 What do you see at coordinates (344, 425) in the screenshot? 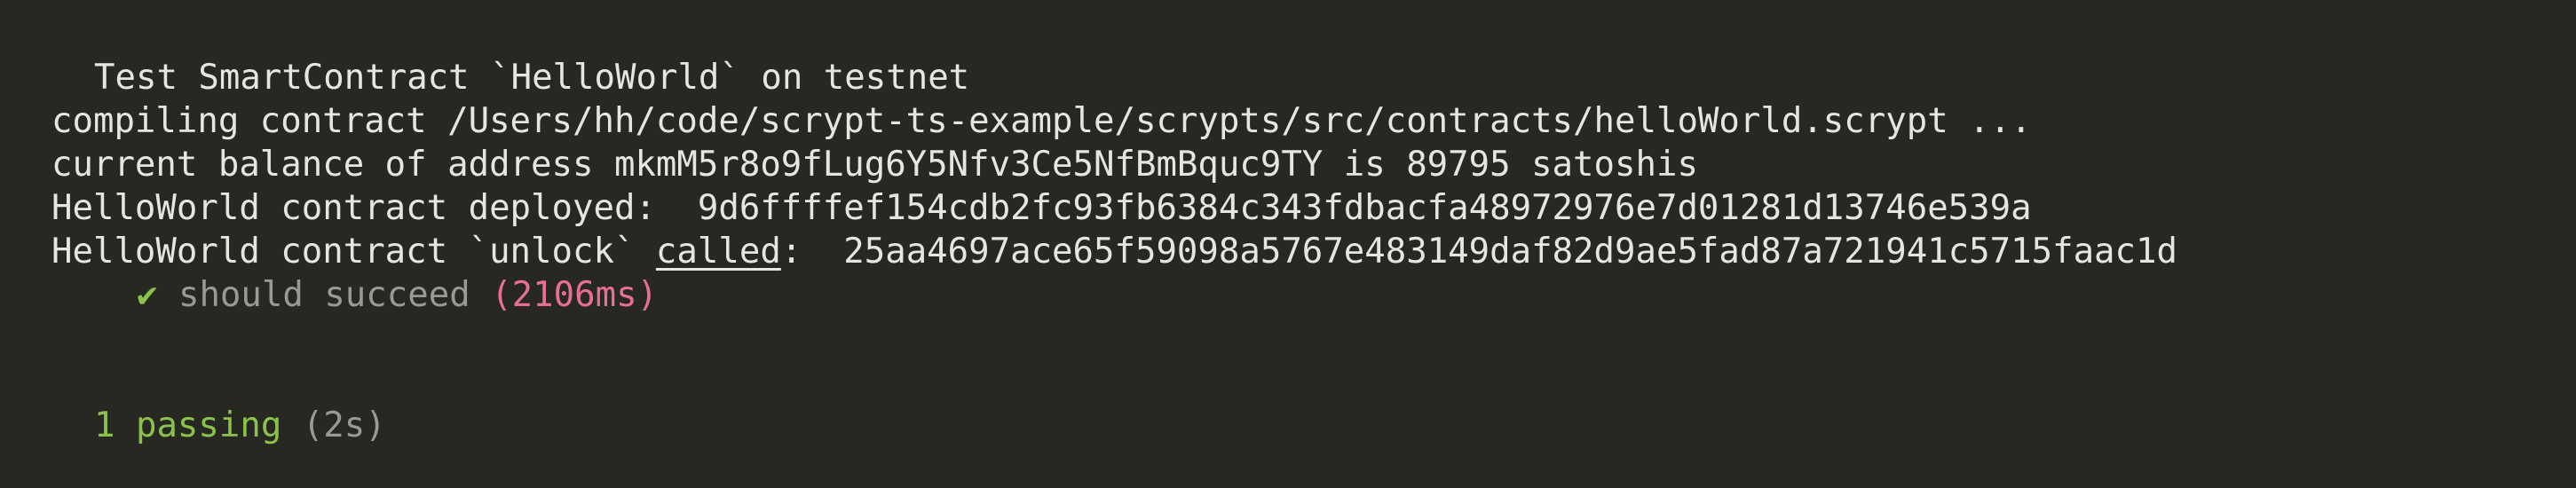
I see `total-time: (2s)` at bounding box center [344, 425].